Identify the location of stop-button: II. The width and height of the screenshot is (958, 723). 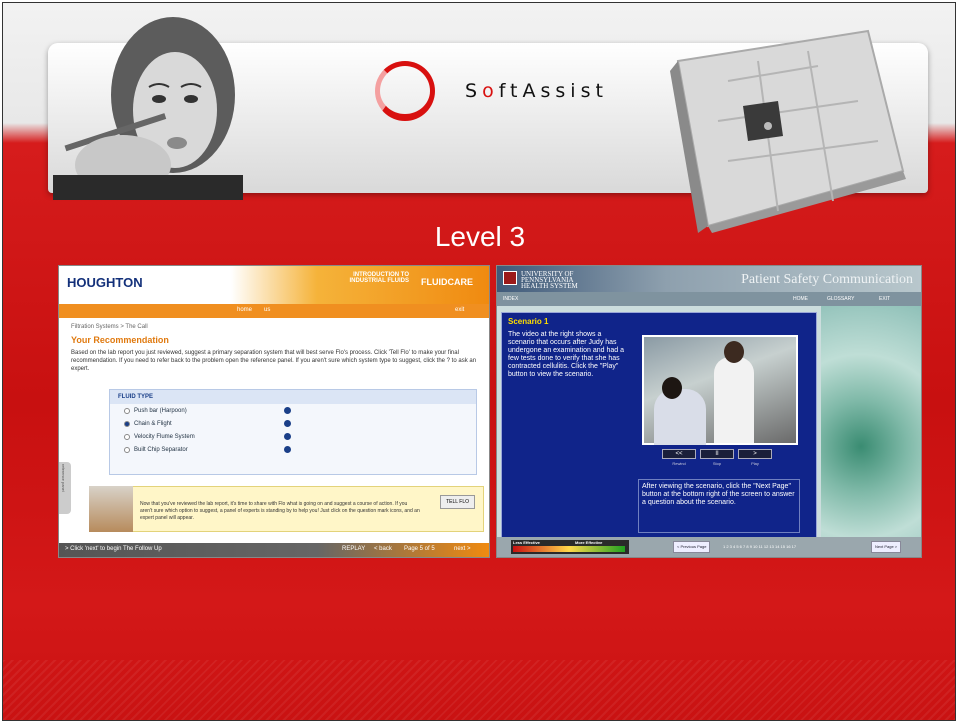
(717, 454).